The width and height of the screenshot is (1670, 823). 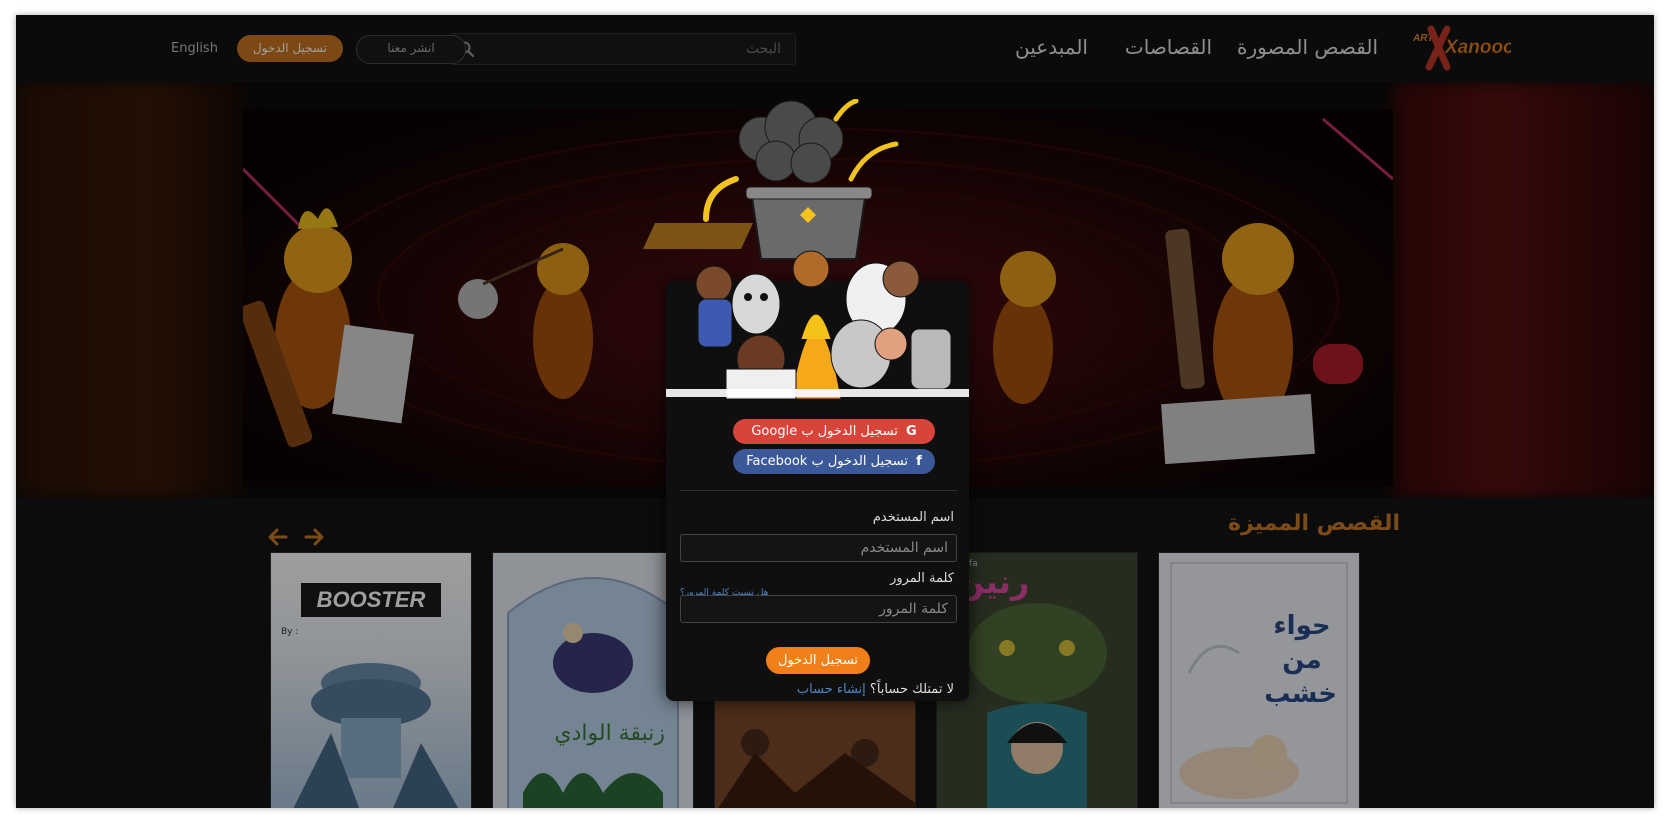 I want to click on password-label: كلمة المرور, so click(x=922, y=578).